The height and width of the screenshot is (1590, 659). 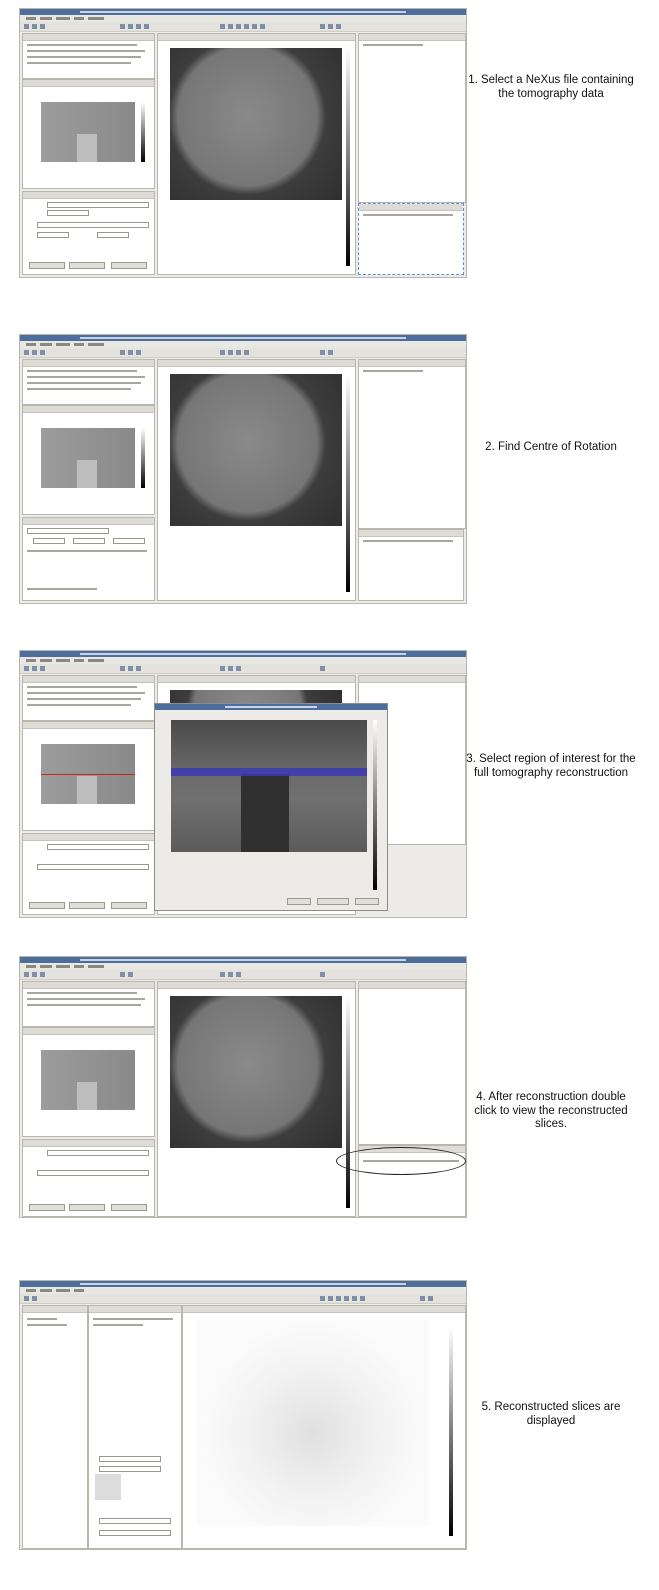 What do you see at coordinates (265, 813) in the screenshot?
I see `sample-shadow` at bounding box center [265, 813].